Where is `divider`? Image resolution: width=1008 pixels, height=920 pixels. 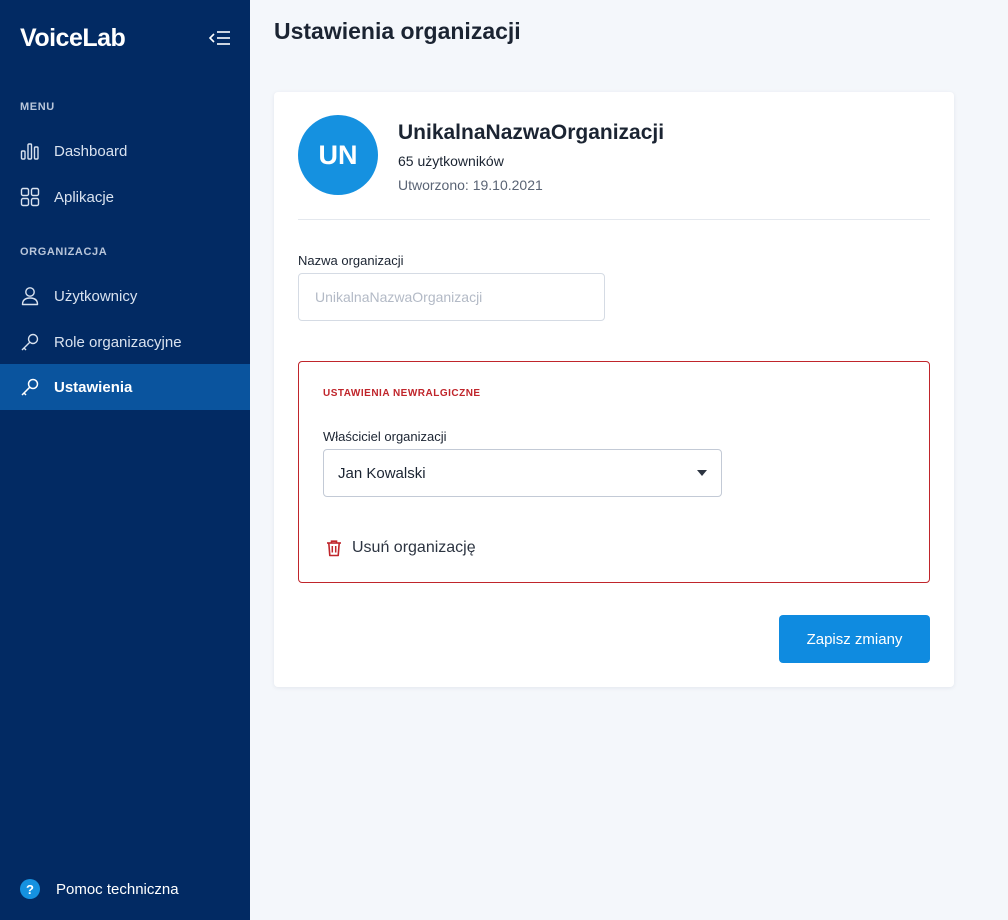 divider is located at coordinates (614, 219).